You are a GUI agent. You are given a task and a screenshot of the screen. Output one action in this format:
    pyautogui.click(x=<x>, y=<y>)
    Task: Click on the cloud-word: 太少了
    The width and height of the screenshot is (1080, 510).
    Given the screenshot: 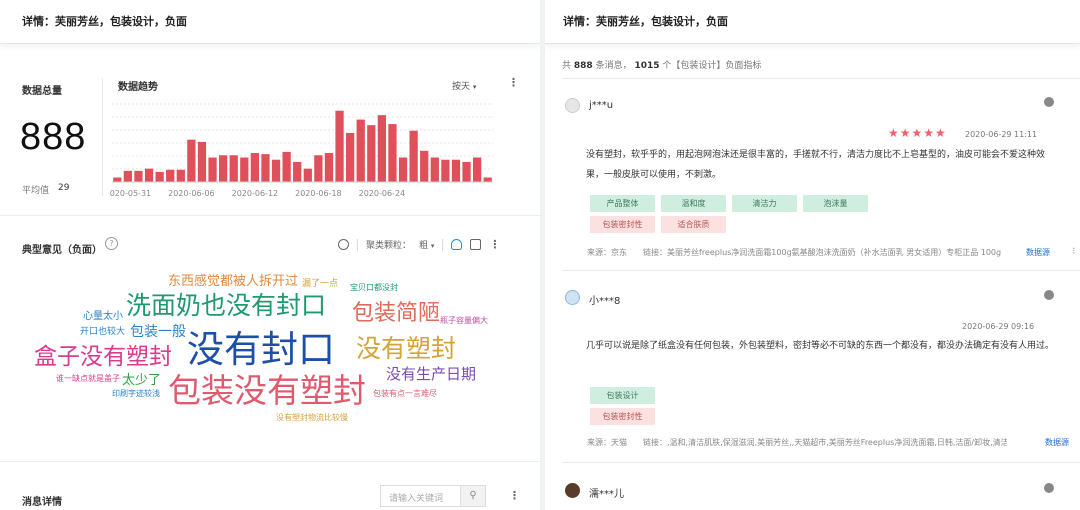 What is the action you would take?
    pyautogui.click(x=141, y=380)
    